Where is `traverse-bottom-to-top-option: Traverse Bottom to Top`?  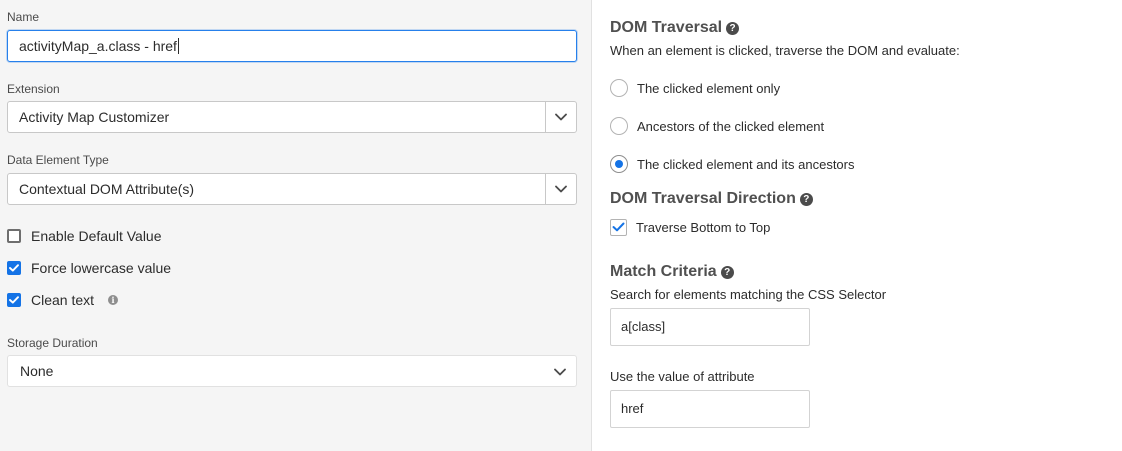 traverse-bottom-to-top-option: Traverse Bottom to Top is located at coordinates (690, 227).